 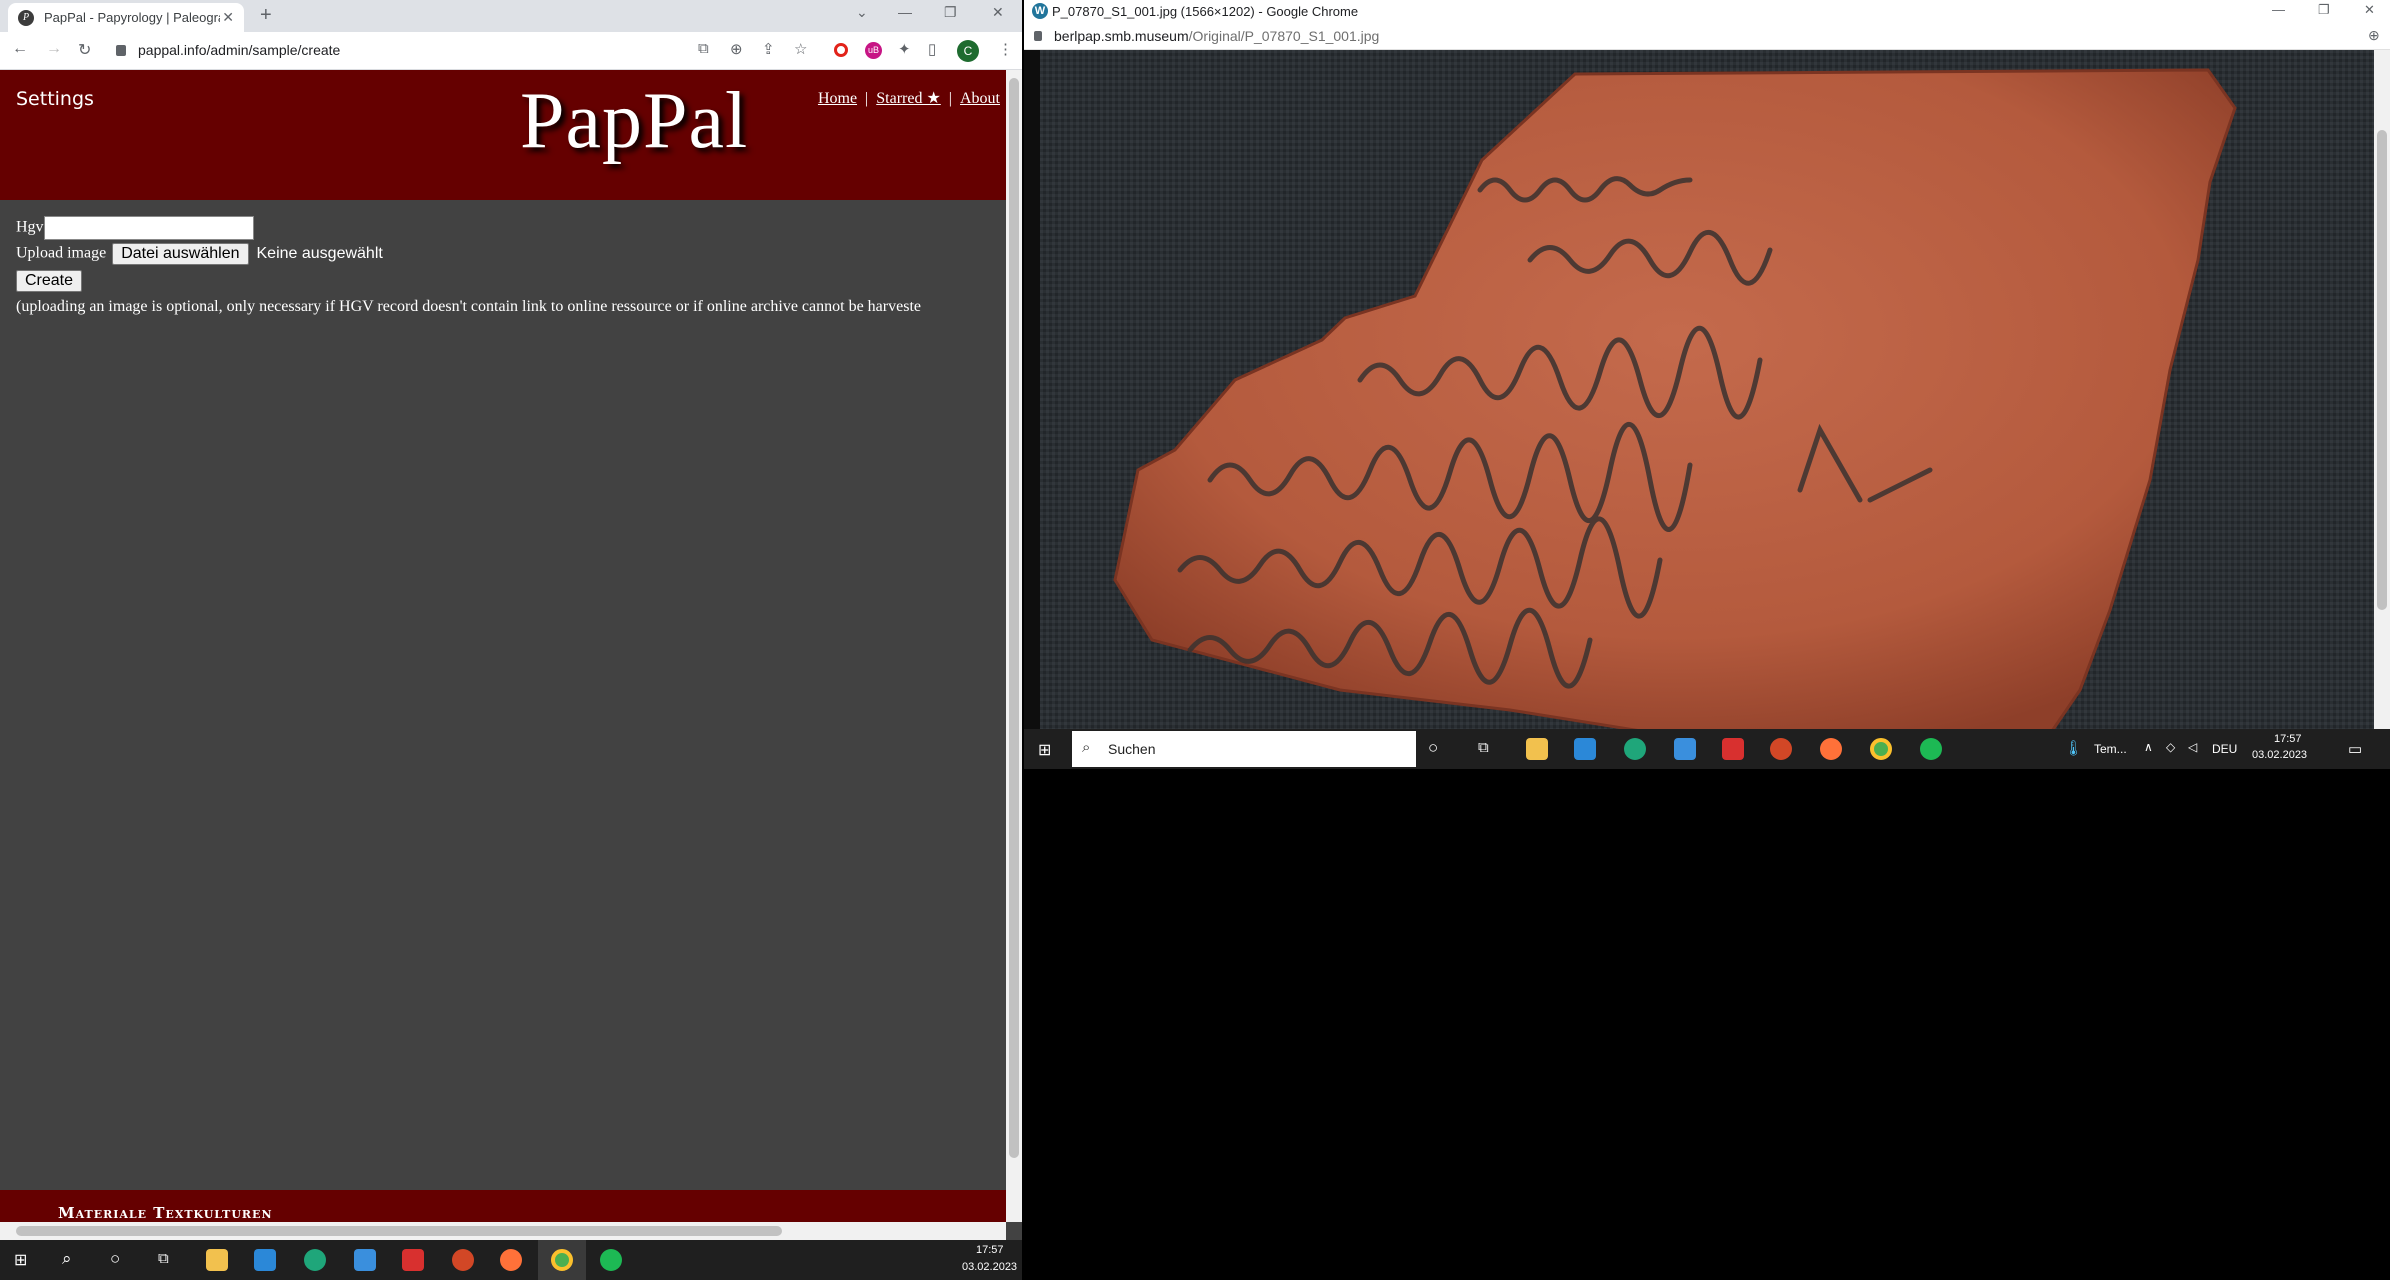 What do you see at coordinates (2355, 749) in the screenshot?
I see `notification-icon: ▭` at bounding box center [2355, 749].